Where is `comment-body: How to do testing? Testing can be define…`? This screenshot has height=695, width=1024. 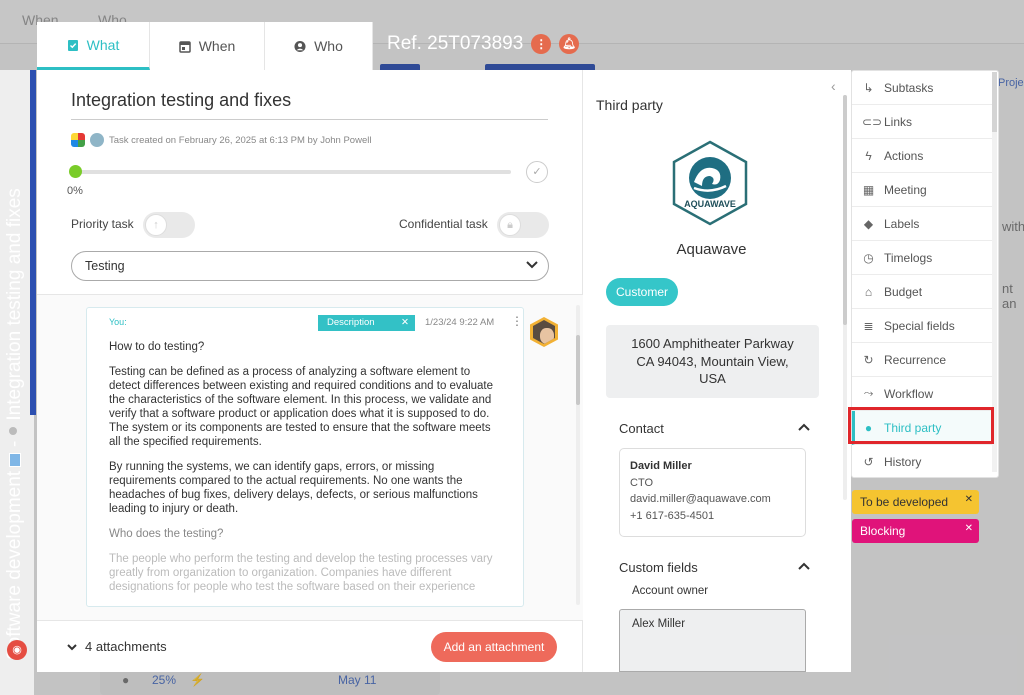 comment-body: How to do testing? Testing can be define… is located at coordinates (304, 472).